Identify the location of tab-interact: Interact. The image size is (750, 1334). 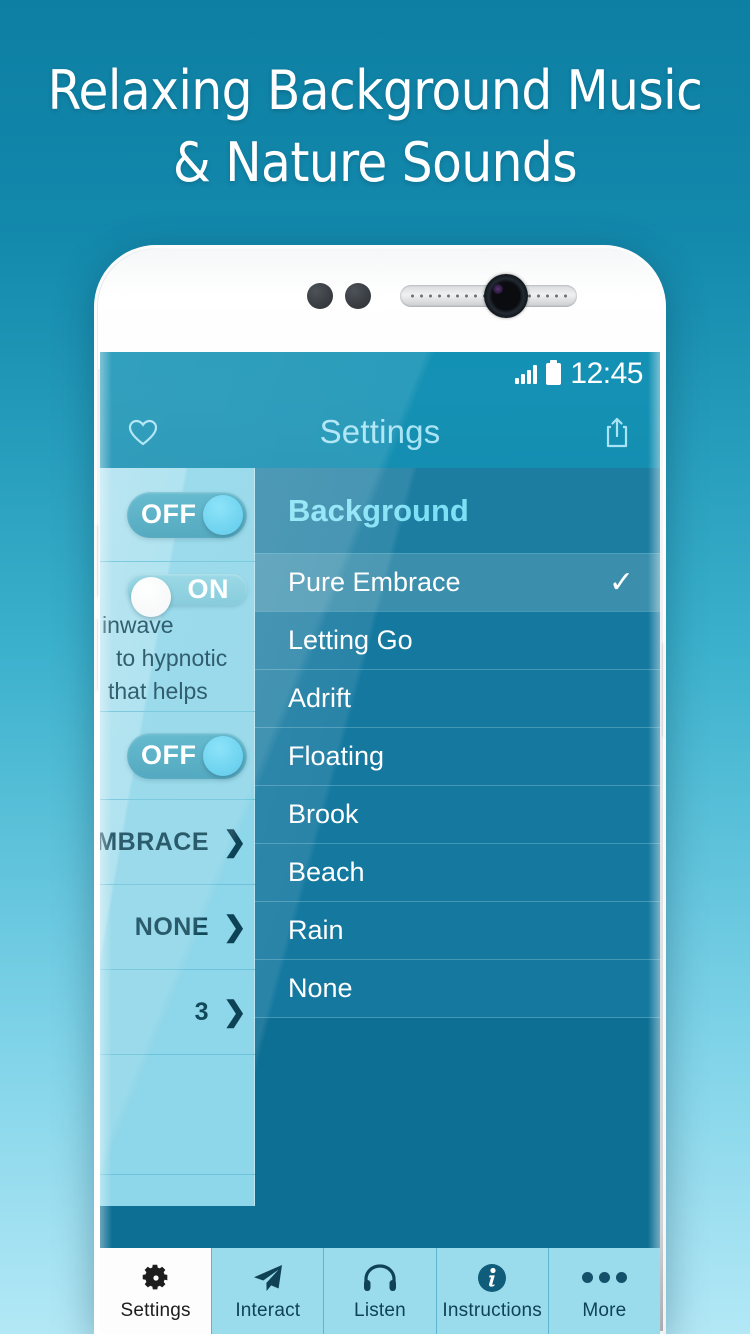
(267, 1291).